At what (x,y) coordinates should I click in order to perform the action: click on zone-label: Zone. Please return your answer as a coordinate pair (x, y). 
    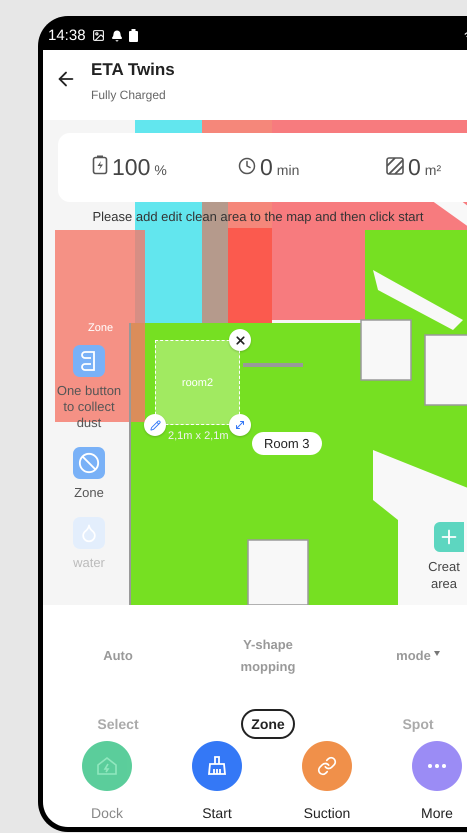
    Looking at the image, I should click on (101, 328).